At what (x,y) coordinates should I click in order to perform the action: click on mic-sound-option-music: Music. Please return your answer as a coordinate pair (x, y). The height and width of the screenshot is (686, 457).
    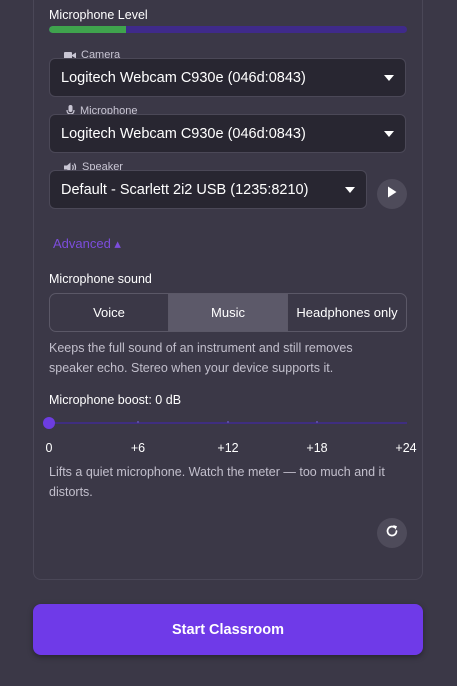
    Looking at the image, I should click on (228, 312).